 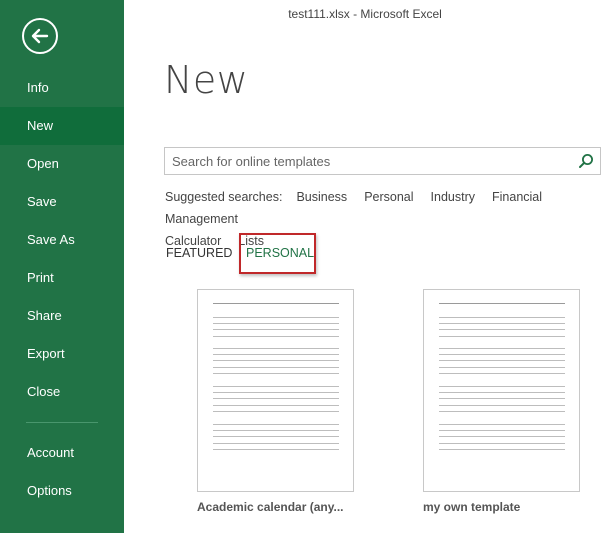 What do you see at coordinates (62, 126) in the screenshot?
I see `nav-item-new: New` at bounding box center [62, 126].